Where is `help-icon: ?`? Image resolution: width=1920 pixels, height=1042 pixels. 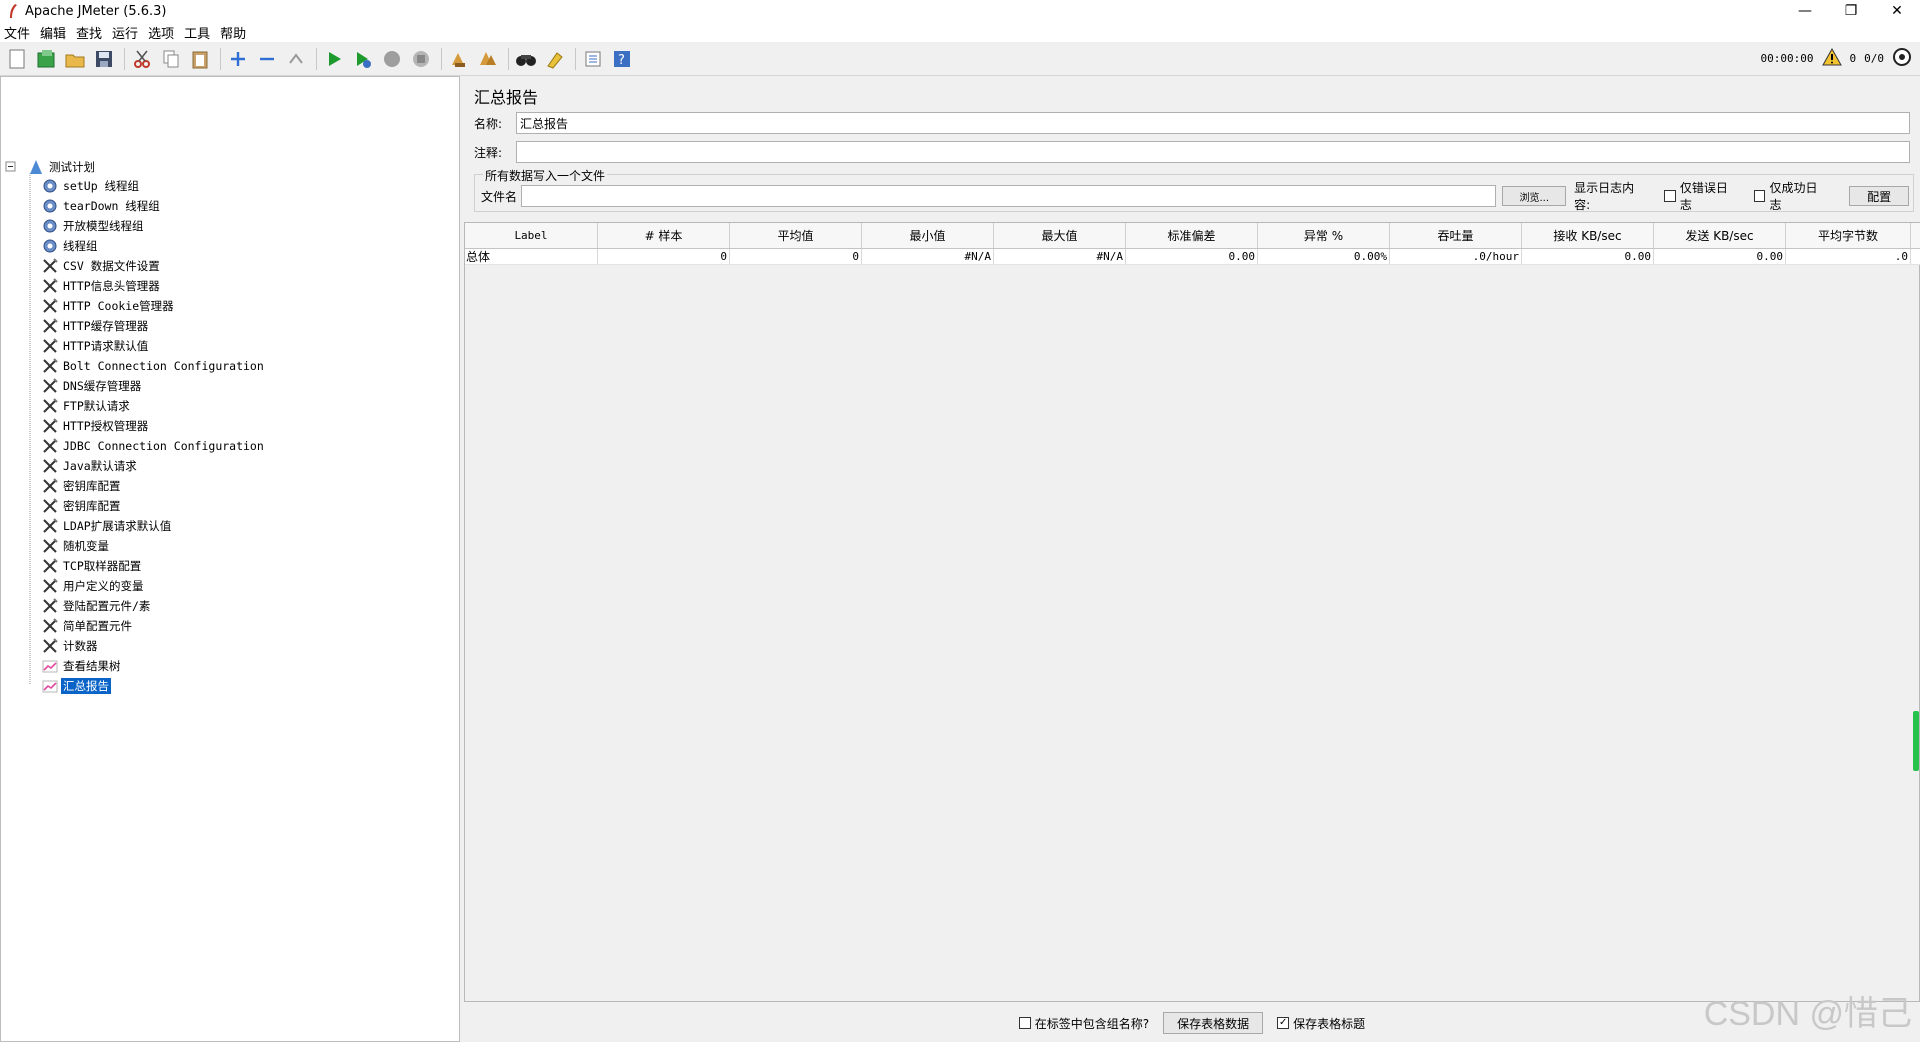
help-icon: ? is located at coordinates (622, 59).